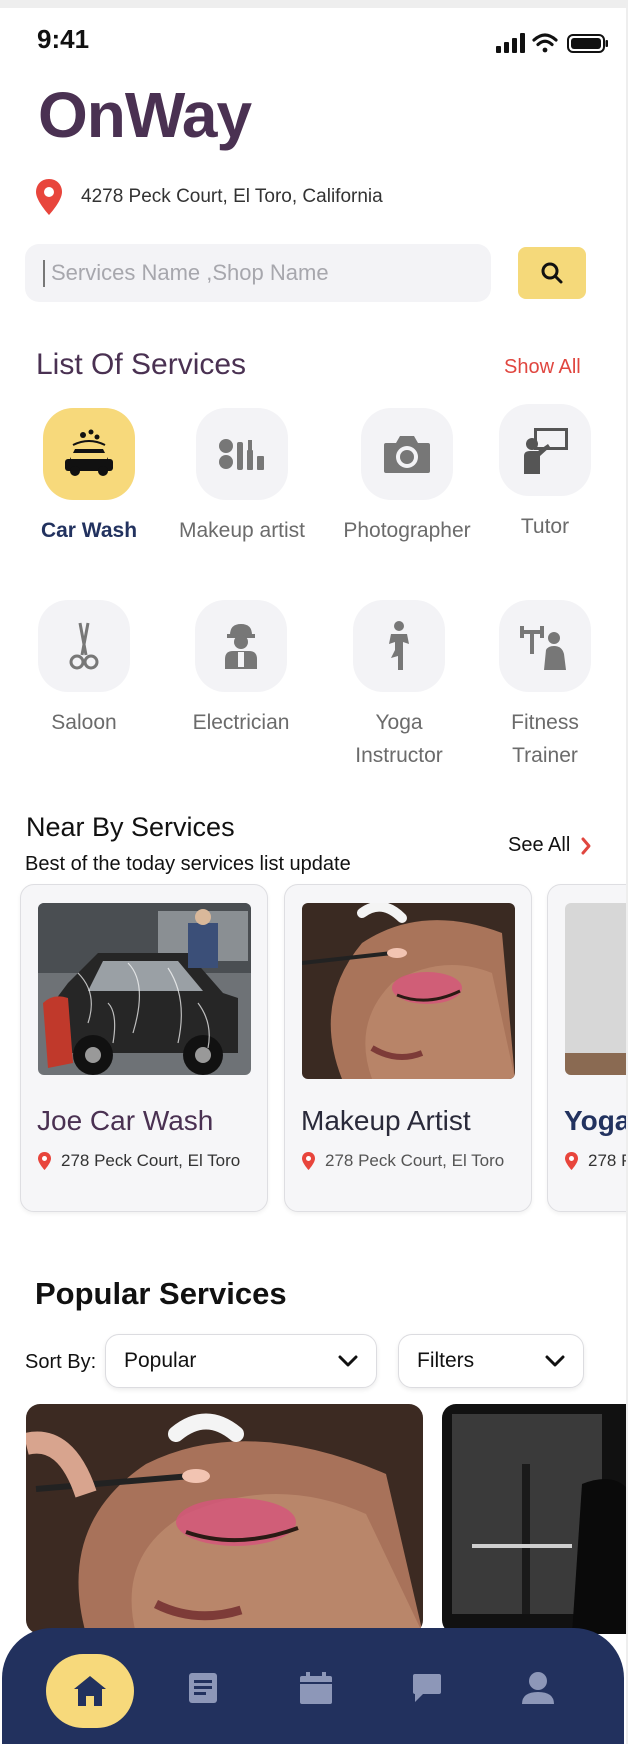 The image size is (628, 1744). What do you see at coordinates (545, 526) in the screenshot?
I see `service-label: Tutor` at bounding box center [545, 526].